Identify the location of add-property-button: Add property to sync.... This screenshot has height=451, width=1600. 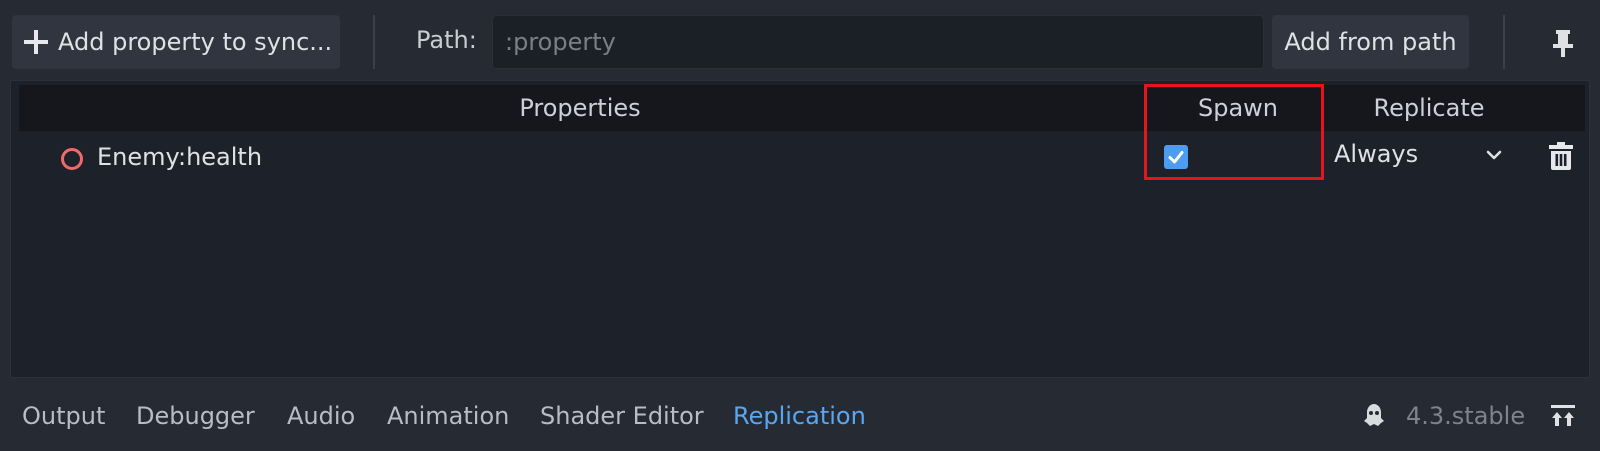
(176, 42).